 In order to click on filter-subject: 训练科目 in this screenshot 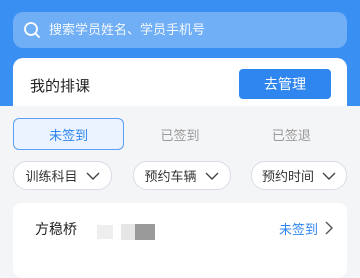, I will do `click(62, 175)`.